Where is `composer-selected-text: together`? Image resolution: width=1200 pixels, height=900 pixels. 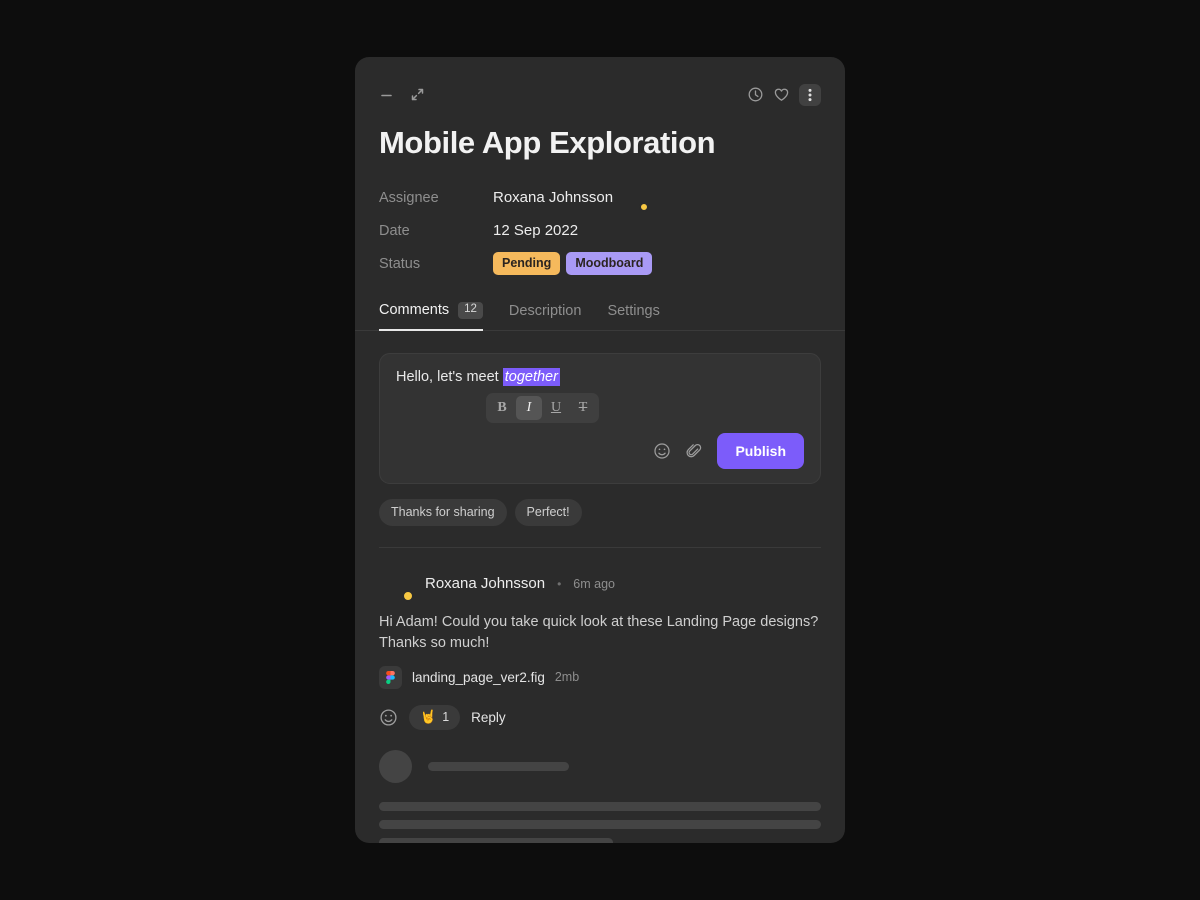 composer-selected-text: together is located at coordinates (531, 376).